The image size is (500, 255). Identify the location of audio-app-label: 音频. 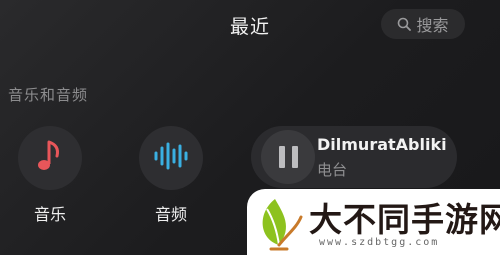
(170, 214).